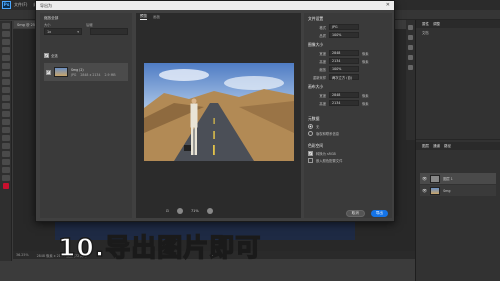  Describe the element at coordinates (5, 178) in the screenshot. I see `zoom-tool-icon` at that location.